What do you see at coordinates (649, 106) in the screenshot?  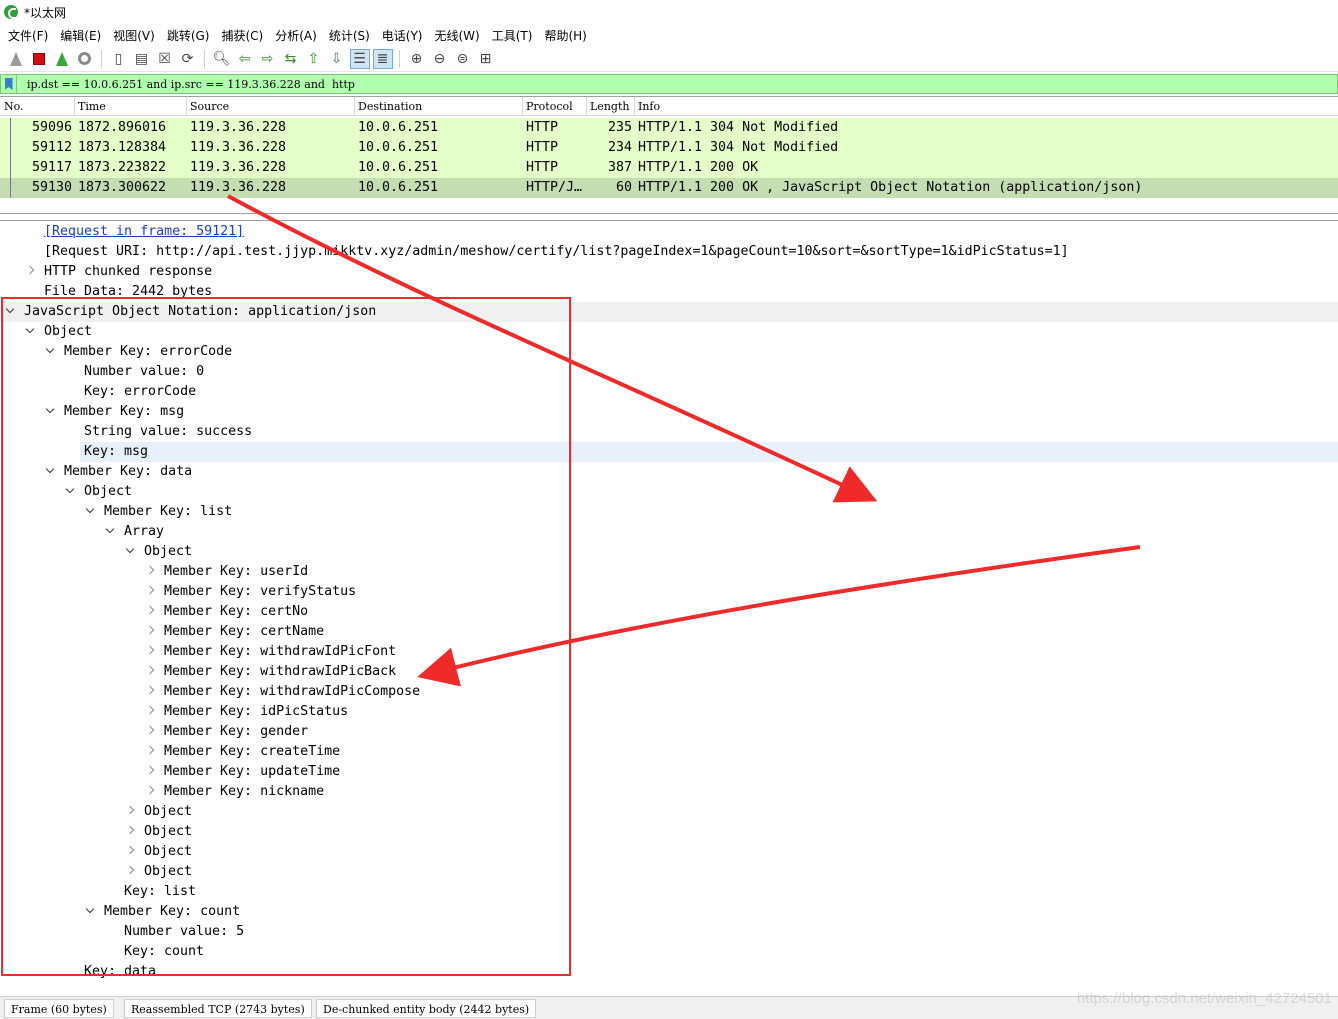 I see `column-header: Info` at bounding box center [649, 106].